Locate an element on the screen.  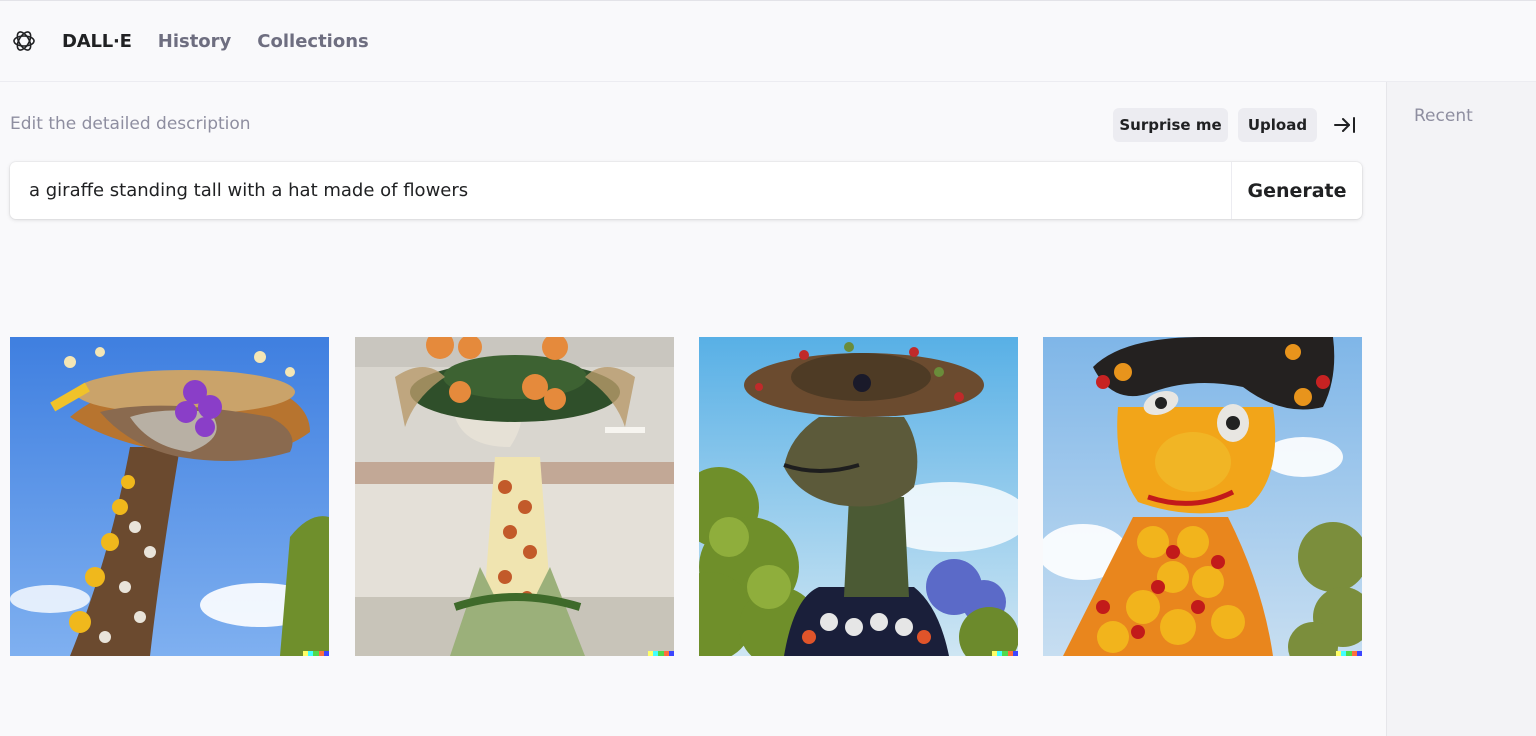
prompt-caption: Edit the detailed description is located at coordinates (130, 124).